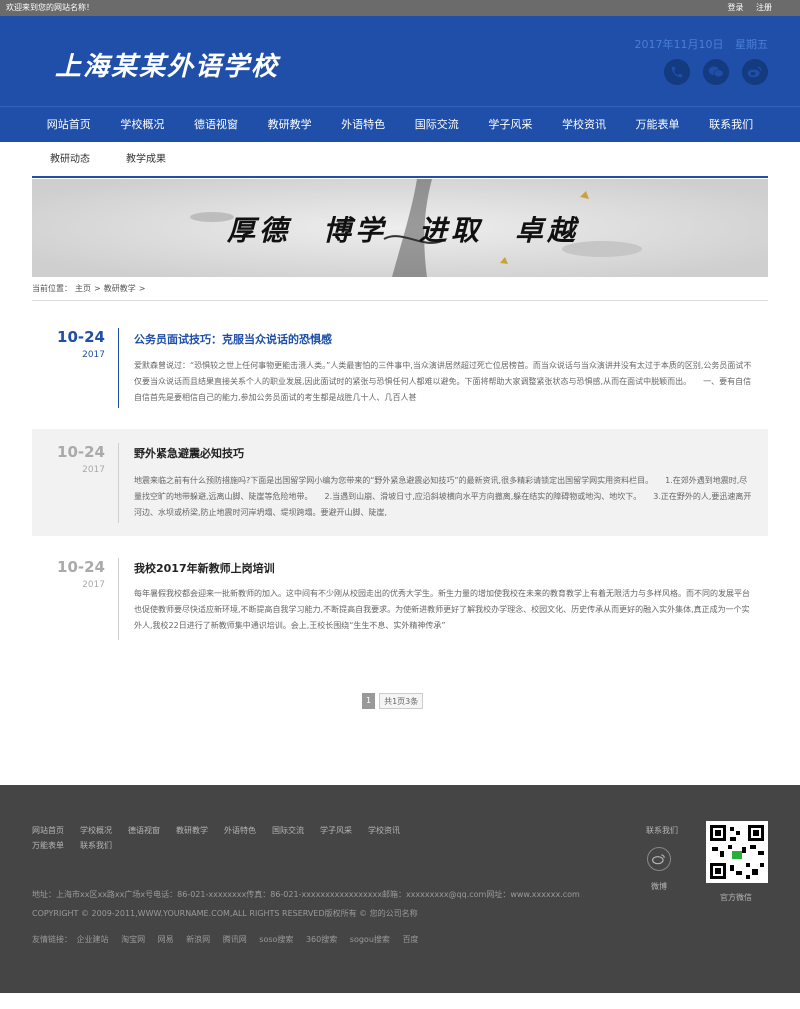 This screenshot has width=800, height=1009. What do you see at coordinates (401, 701) in the screenshot?
I see `page-info: 共1页3条` at bounding box center [401, 701].